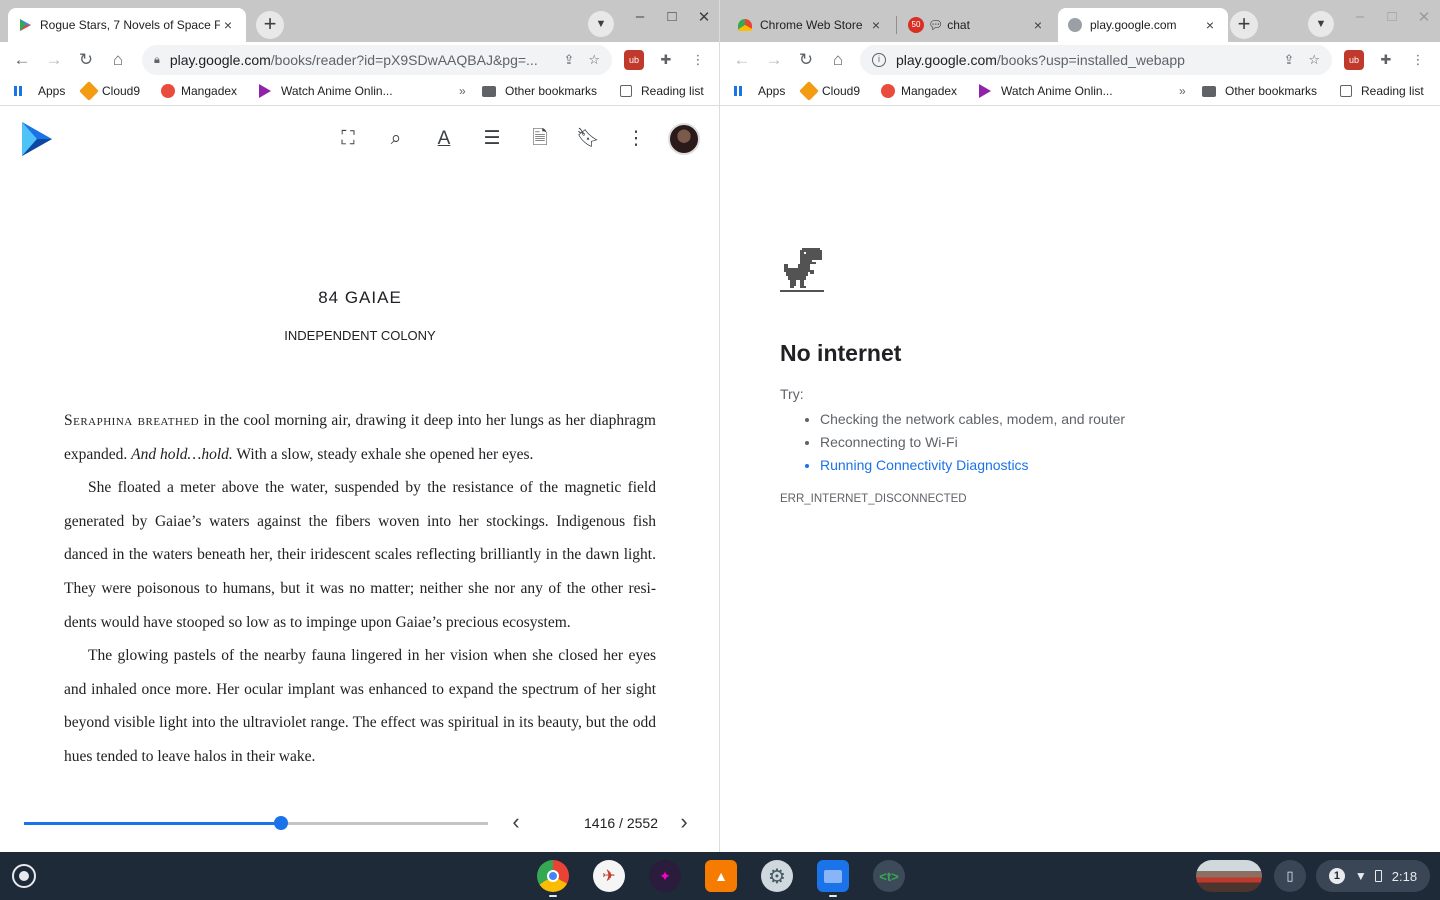  What do you see at coordinates (684, 139) in the screenshot?
I see `account-avatar` at bounding box center [684, 139].